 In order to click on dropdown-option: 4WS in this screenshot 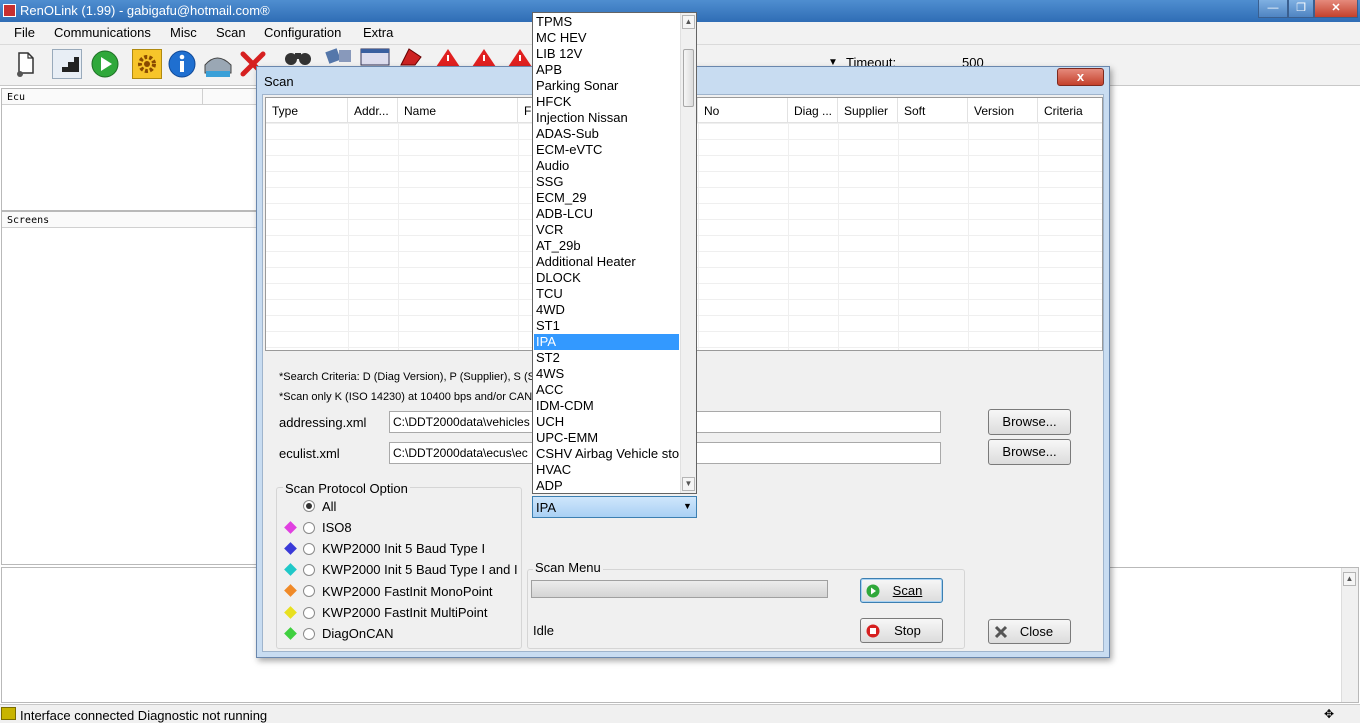, I will do `click(606, 374)`.